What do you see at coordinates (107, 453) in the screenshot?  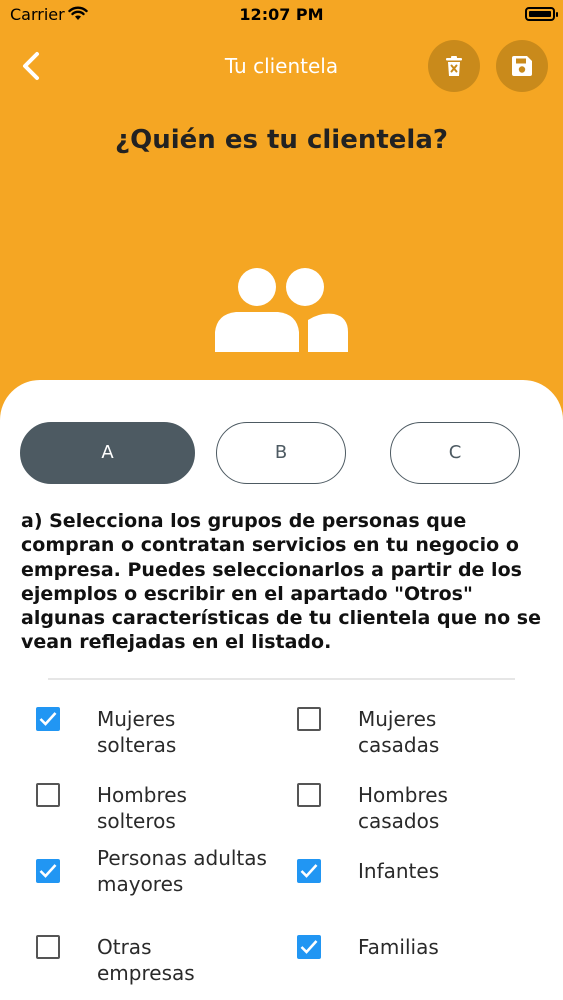 I see `tab-a: A` at bounding box center [107, 453].